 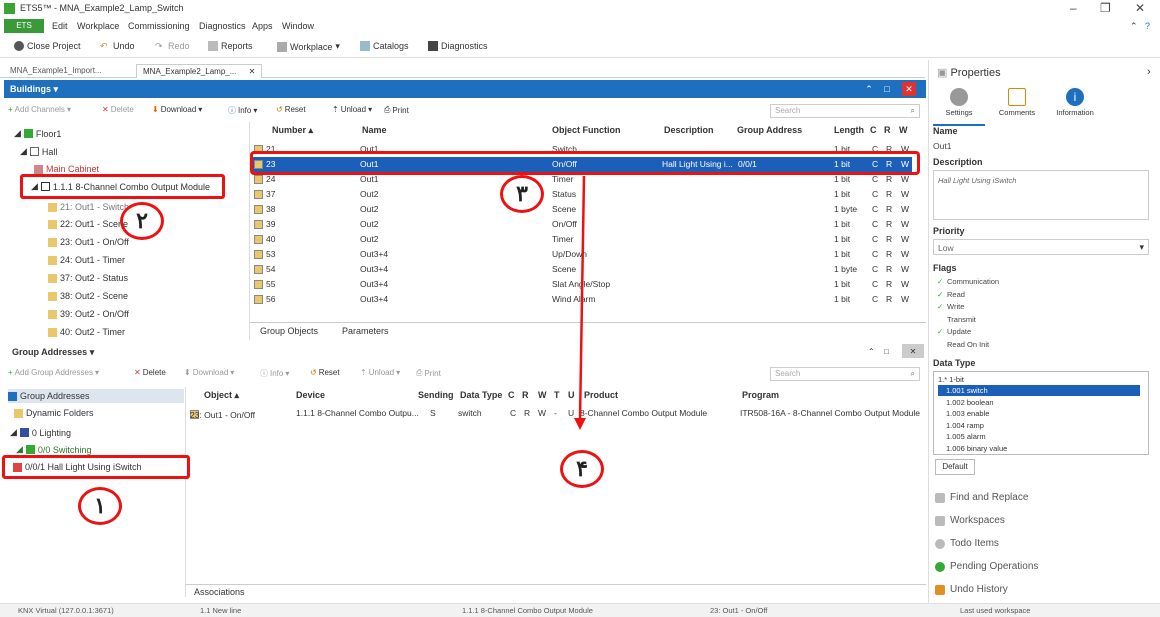 What do you see at coordinates (582, 469) in the screenshot?
I see `annotation-marker-4: ۴` at bounding box center [582, 469].